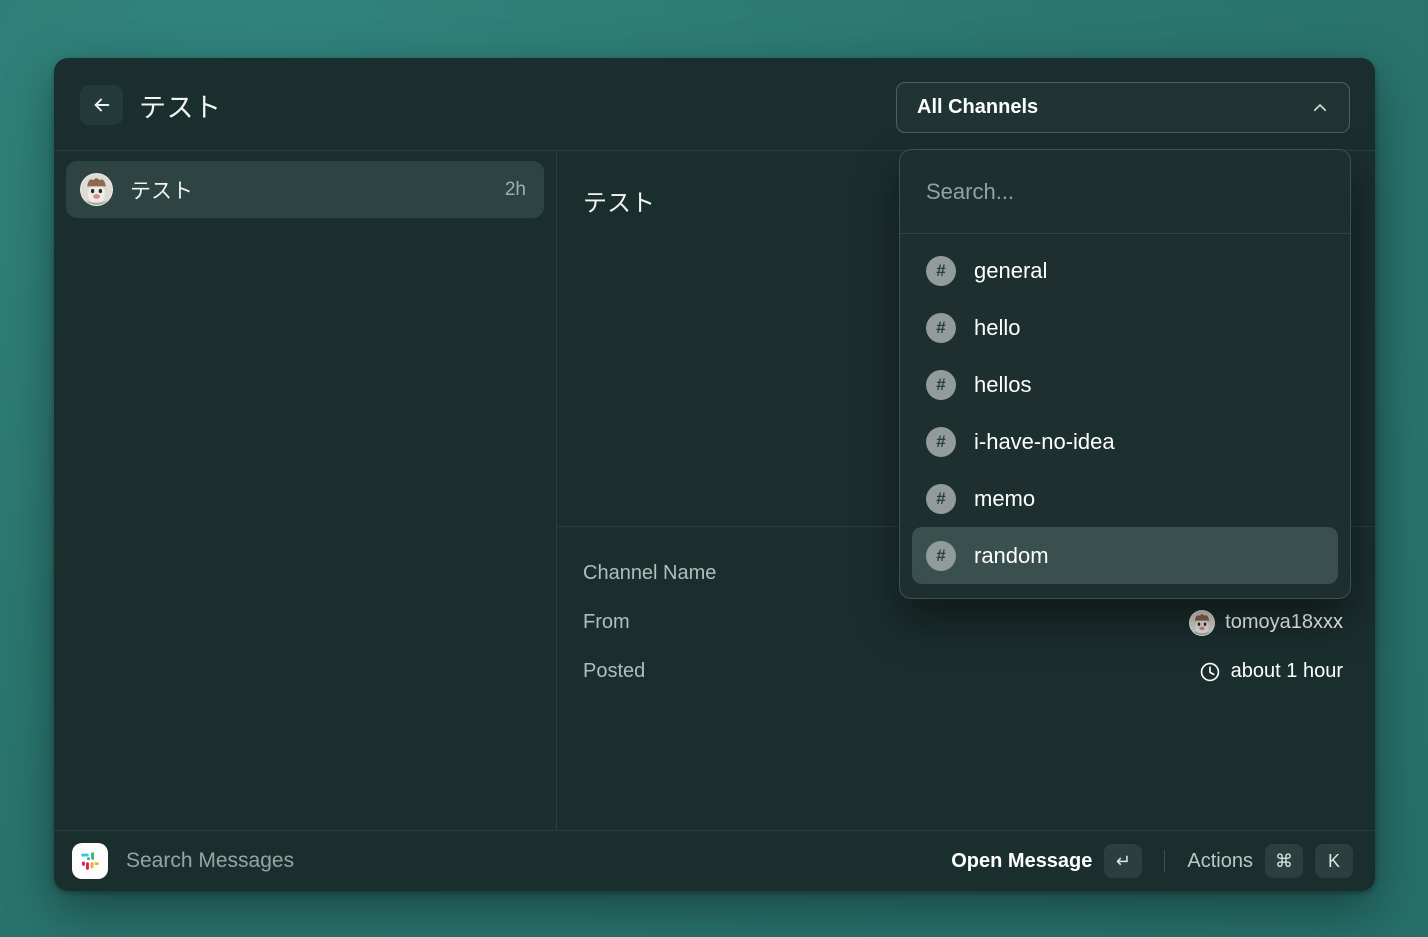 This screenshot has height=937, width=1428. What do you see at coordinates (978, 107) in the screenshot?
I see `channel-filter-label: All Channels` at bounding box center [978, 107].